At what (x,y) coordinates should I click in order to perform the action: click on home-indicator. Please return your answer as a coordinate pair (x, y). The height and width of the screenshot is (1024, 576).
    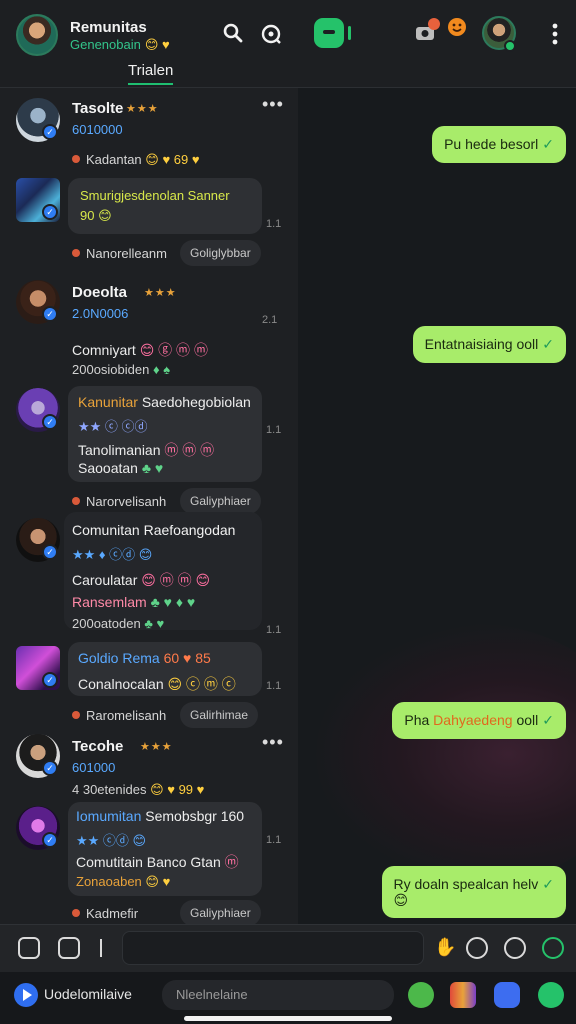
    Looking at the image, I should click on (288, 1018).